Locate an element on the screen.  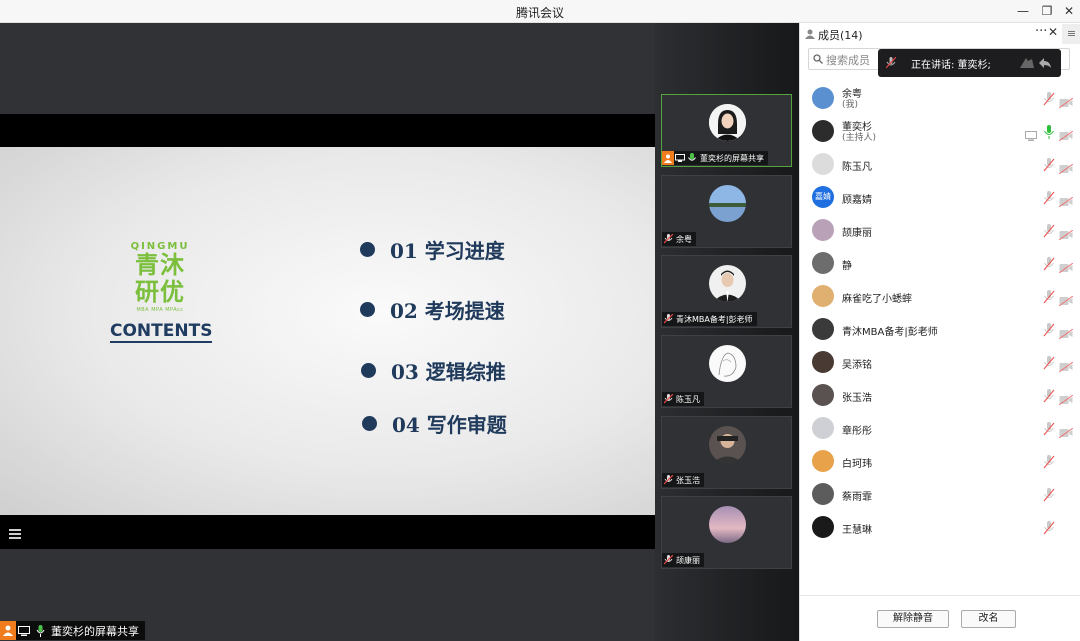
member-row: 章彤彤 is located at coordinates (940, 428).